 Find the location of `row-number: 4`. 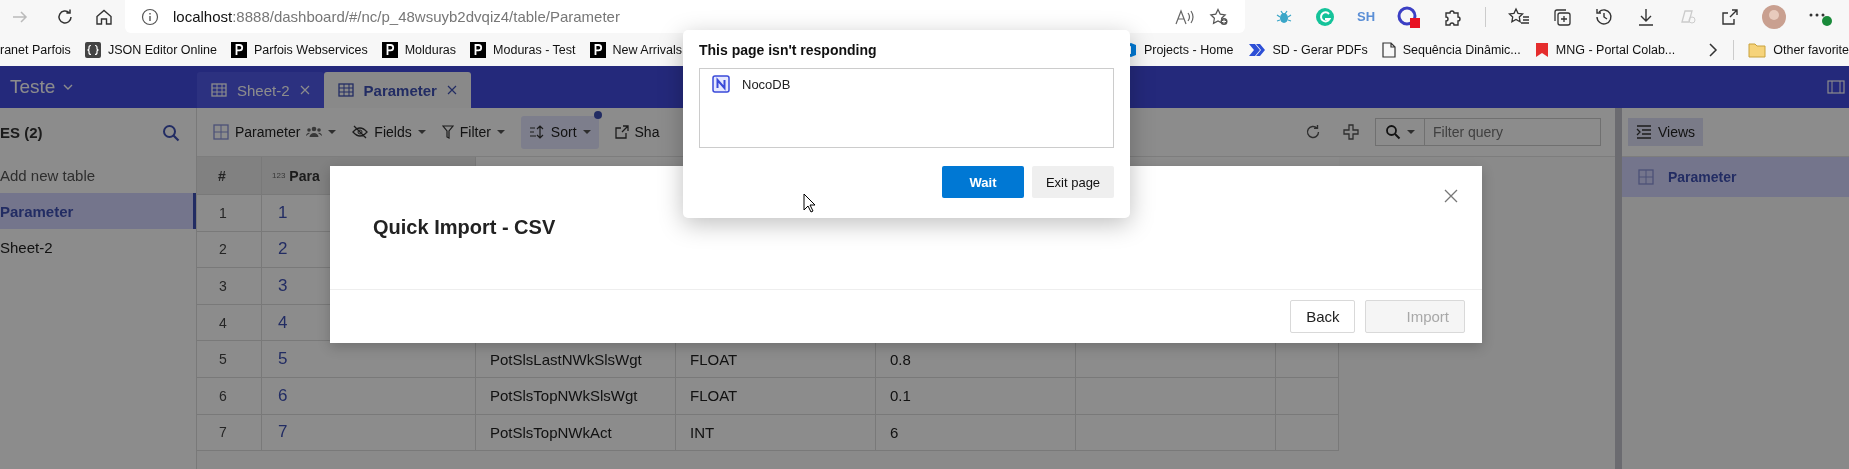

row-number: 4 is located at coordinates (229, 323).